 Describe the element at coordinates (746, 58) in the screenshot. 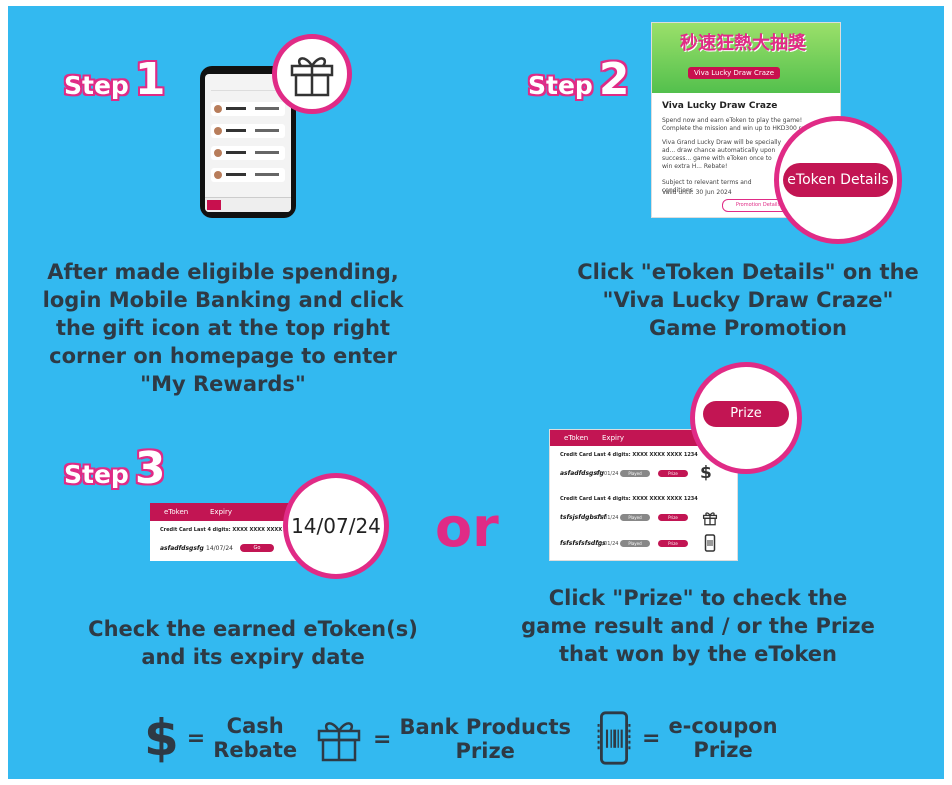

I see `promo-banner: 秒速狂熱大抽獎 Viva Lucky Draw Craze` at that location.